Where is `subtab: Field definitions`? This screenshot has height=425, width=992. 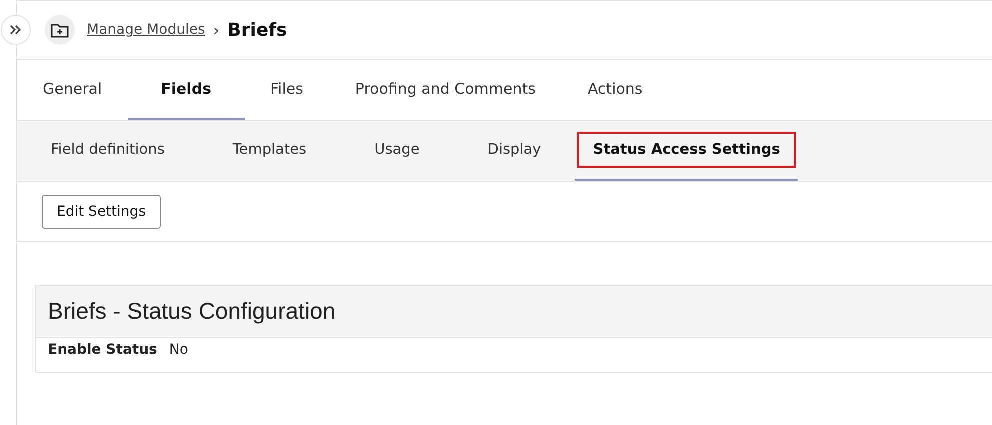 subtab: Field definitions is located at coordinates (108, 151).